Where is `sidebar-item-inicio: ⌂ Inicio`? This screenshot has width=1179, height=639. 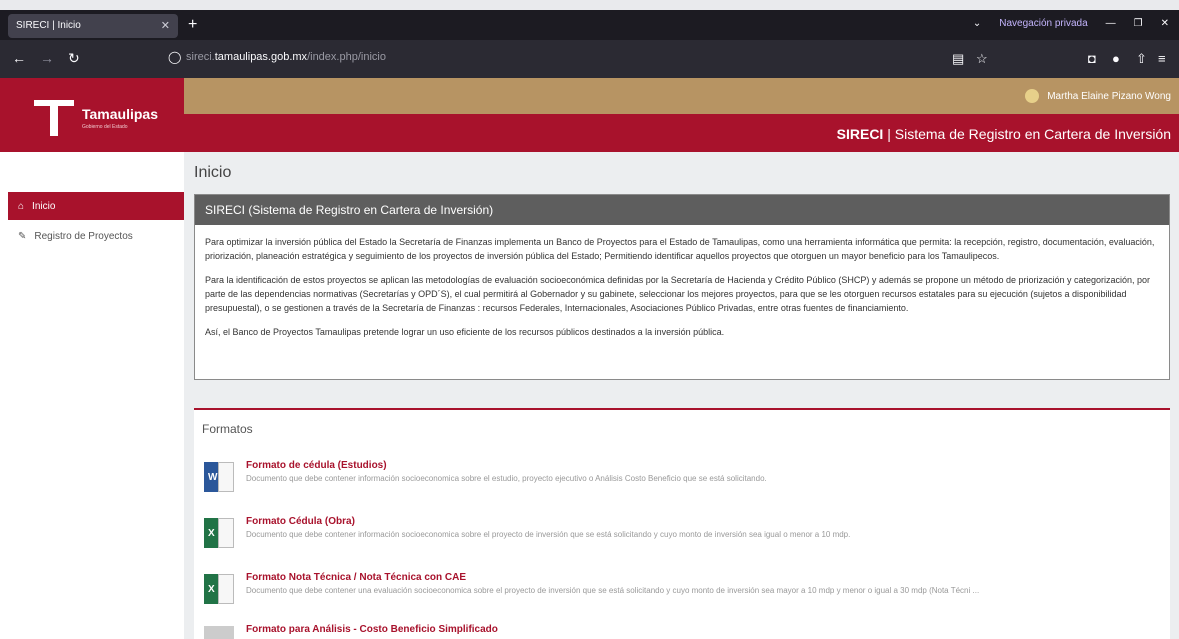
sidebar-item-inicio: ⌂ Inicio is located at coordinates (96, 206).